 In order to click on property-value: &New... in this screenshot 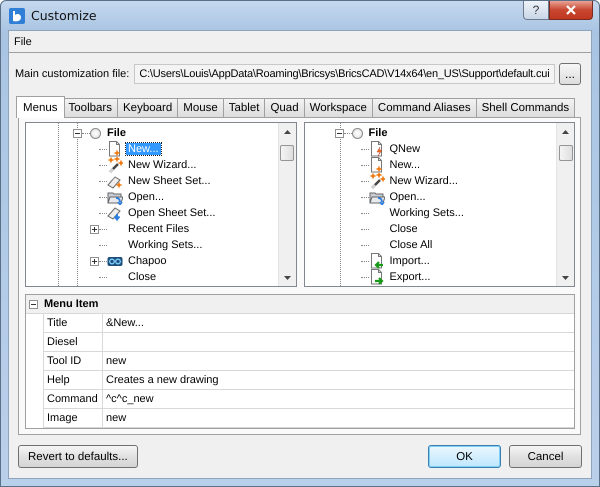, I will do `click(125, 323)`.